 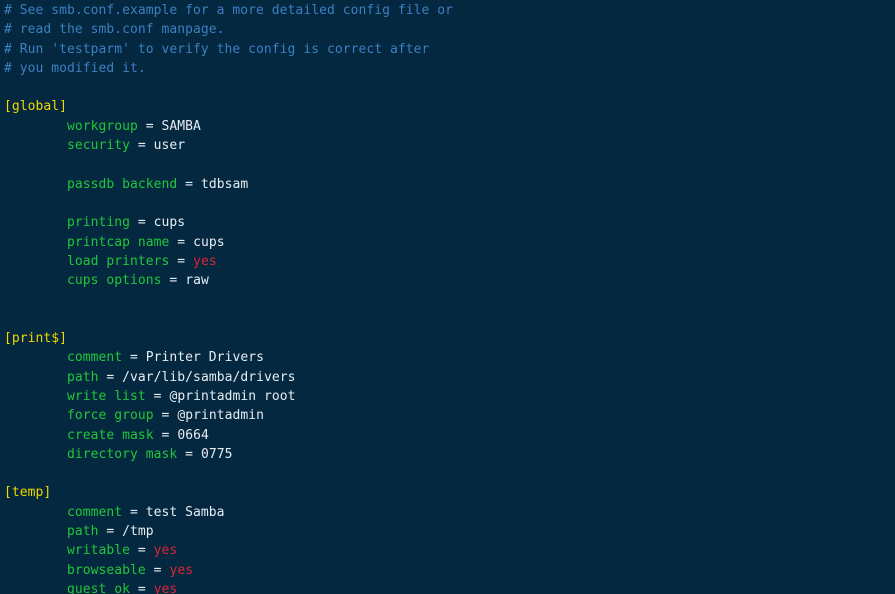 I want to click on token-key: load printers, so click(x=118, y=261).